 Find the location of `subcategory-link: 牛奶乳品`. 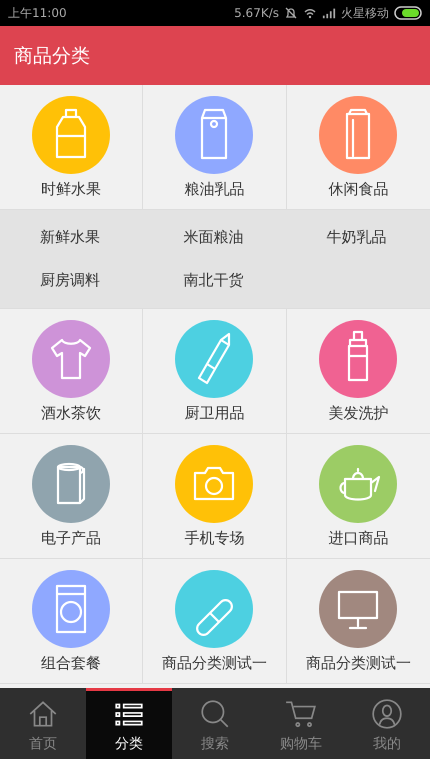

subcategory-link: 牛奶乳品 is located at coordinates (358, 237).